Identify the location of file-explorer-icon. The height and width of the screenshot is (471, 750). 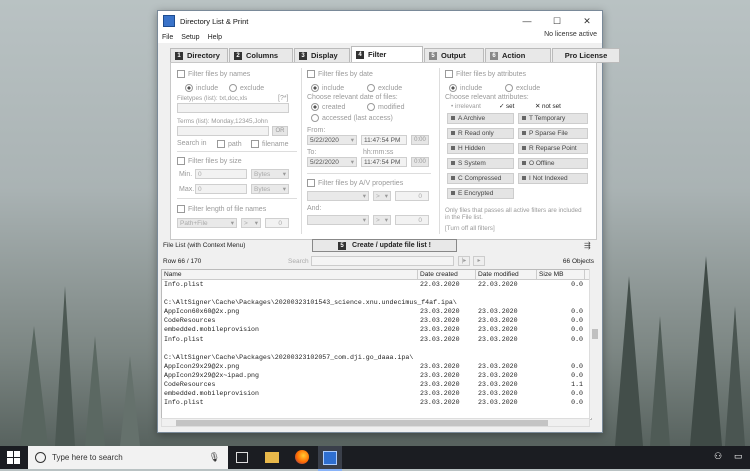
(272, 457).